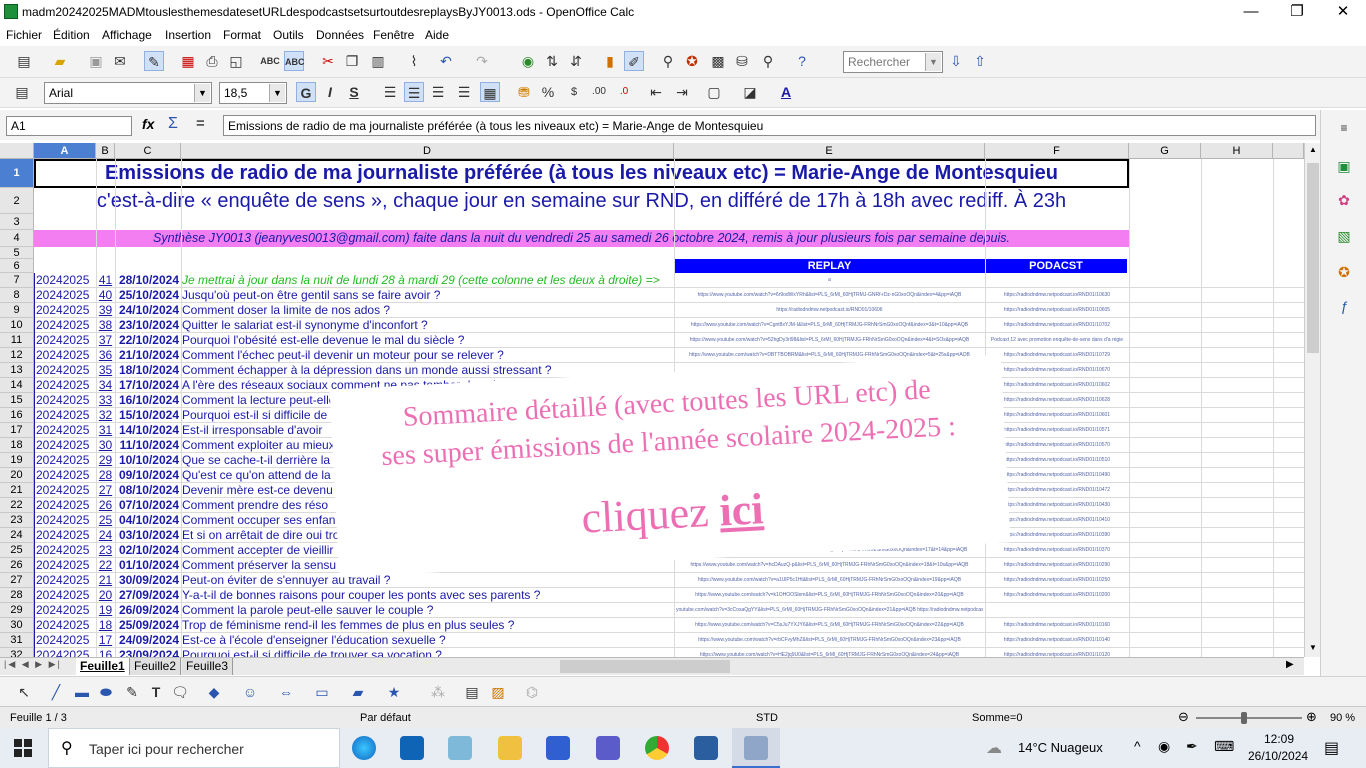  What do you see at coordinates (980, 61) in the screenshot?
I see `find-previous-icon: ⇧` at bounding box center [980, 61].